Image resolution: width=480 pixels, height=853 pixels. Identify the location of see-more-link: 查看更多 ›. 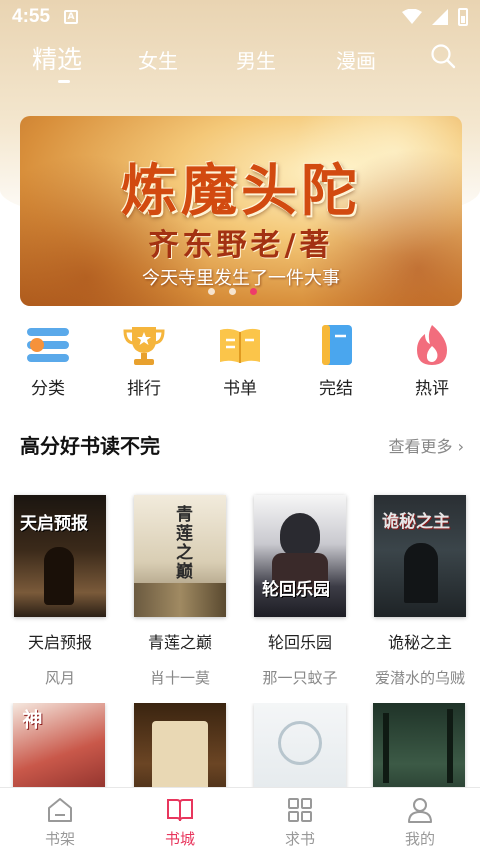
(427, 445).